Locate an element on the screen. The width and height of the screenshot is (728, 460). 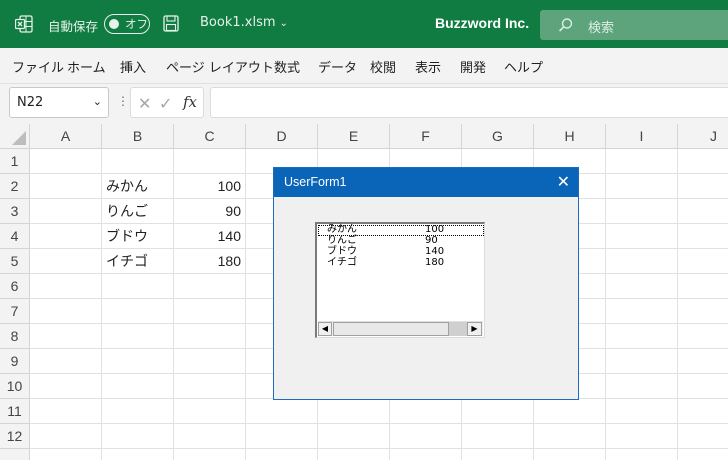
cell-value: 140 is located at coordinates (210, 236).